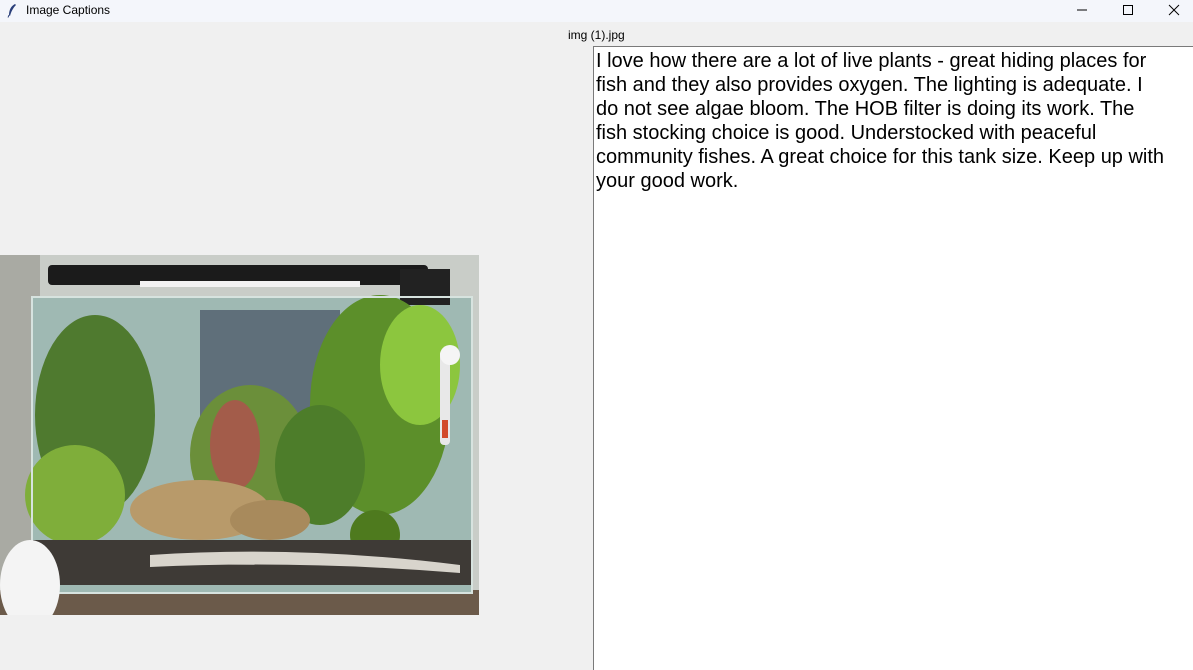 This screenshot has height=670, width=1193. I want to click on close-button, so click(1172, 11).